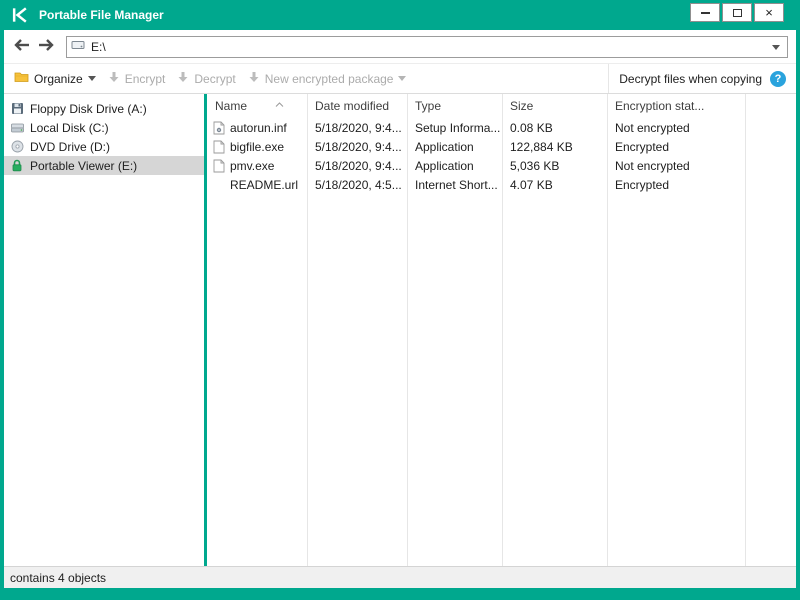 The image size is (800, 600). I want to click on title-bar: Portable File Manager ×, so click(400, 15).